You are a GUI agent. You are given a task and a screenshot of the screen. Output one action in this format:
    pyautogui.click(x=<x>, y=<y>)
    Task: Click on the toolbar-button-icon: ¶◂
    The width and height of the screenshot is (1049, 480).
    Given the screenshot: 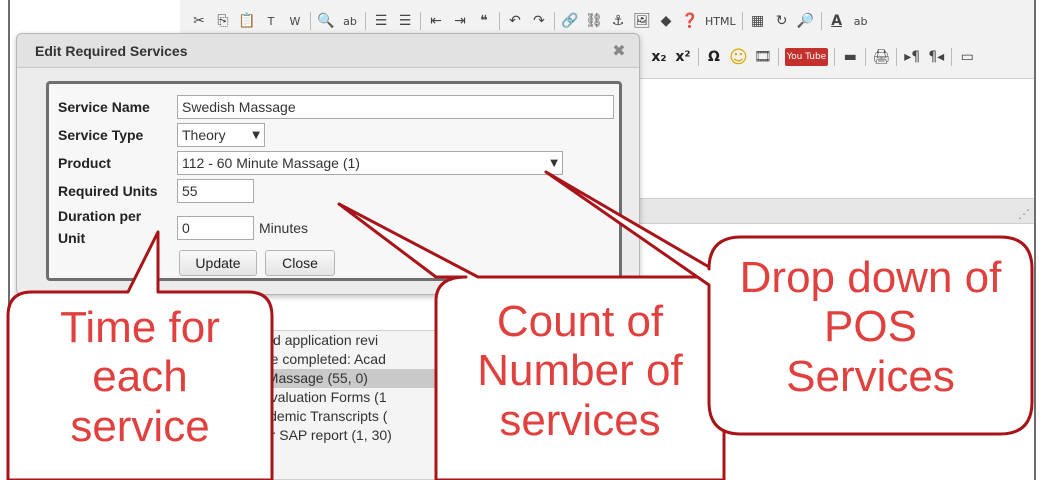 What is the action you would take?
    pyautogui.click(x=936, y=57)
    